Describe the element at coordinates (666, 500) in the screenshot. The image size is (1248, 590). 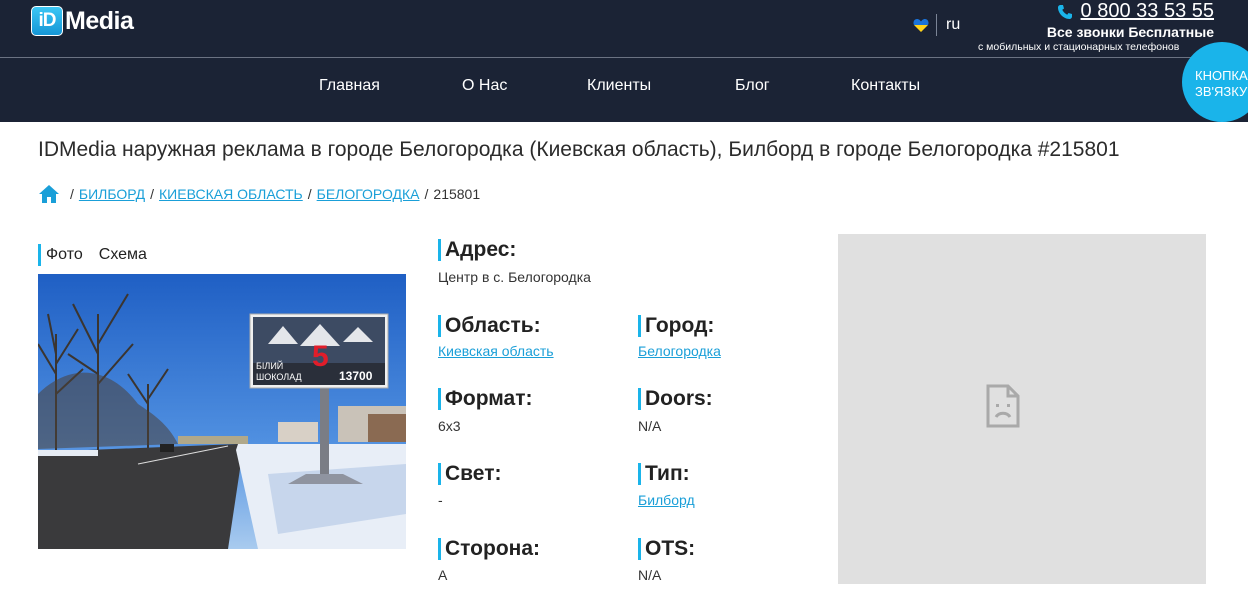
I see `type-link: Билборд` at that location.